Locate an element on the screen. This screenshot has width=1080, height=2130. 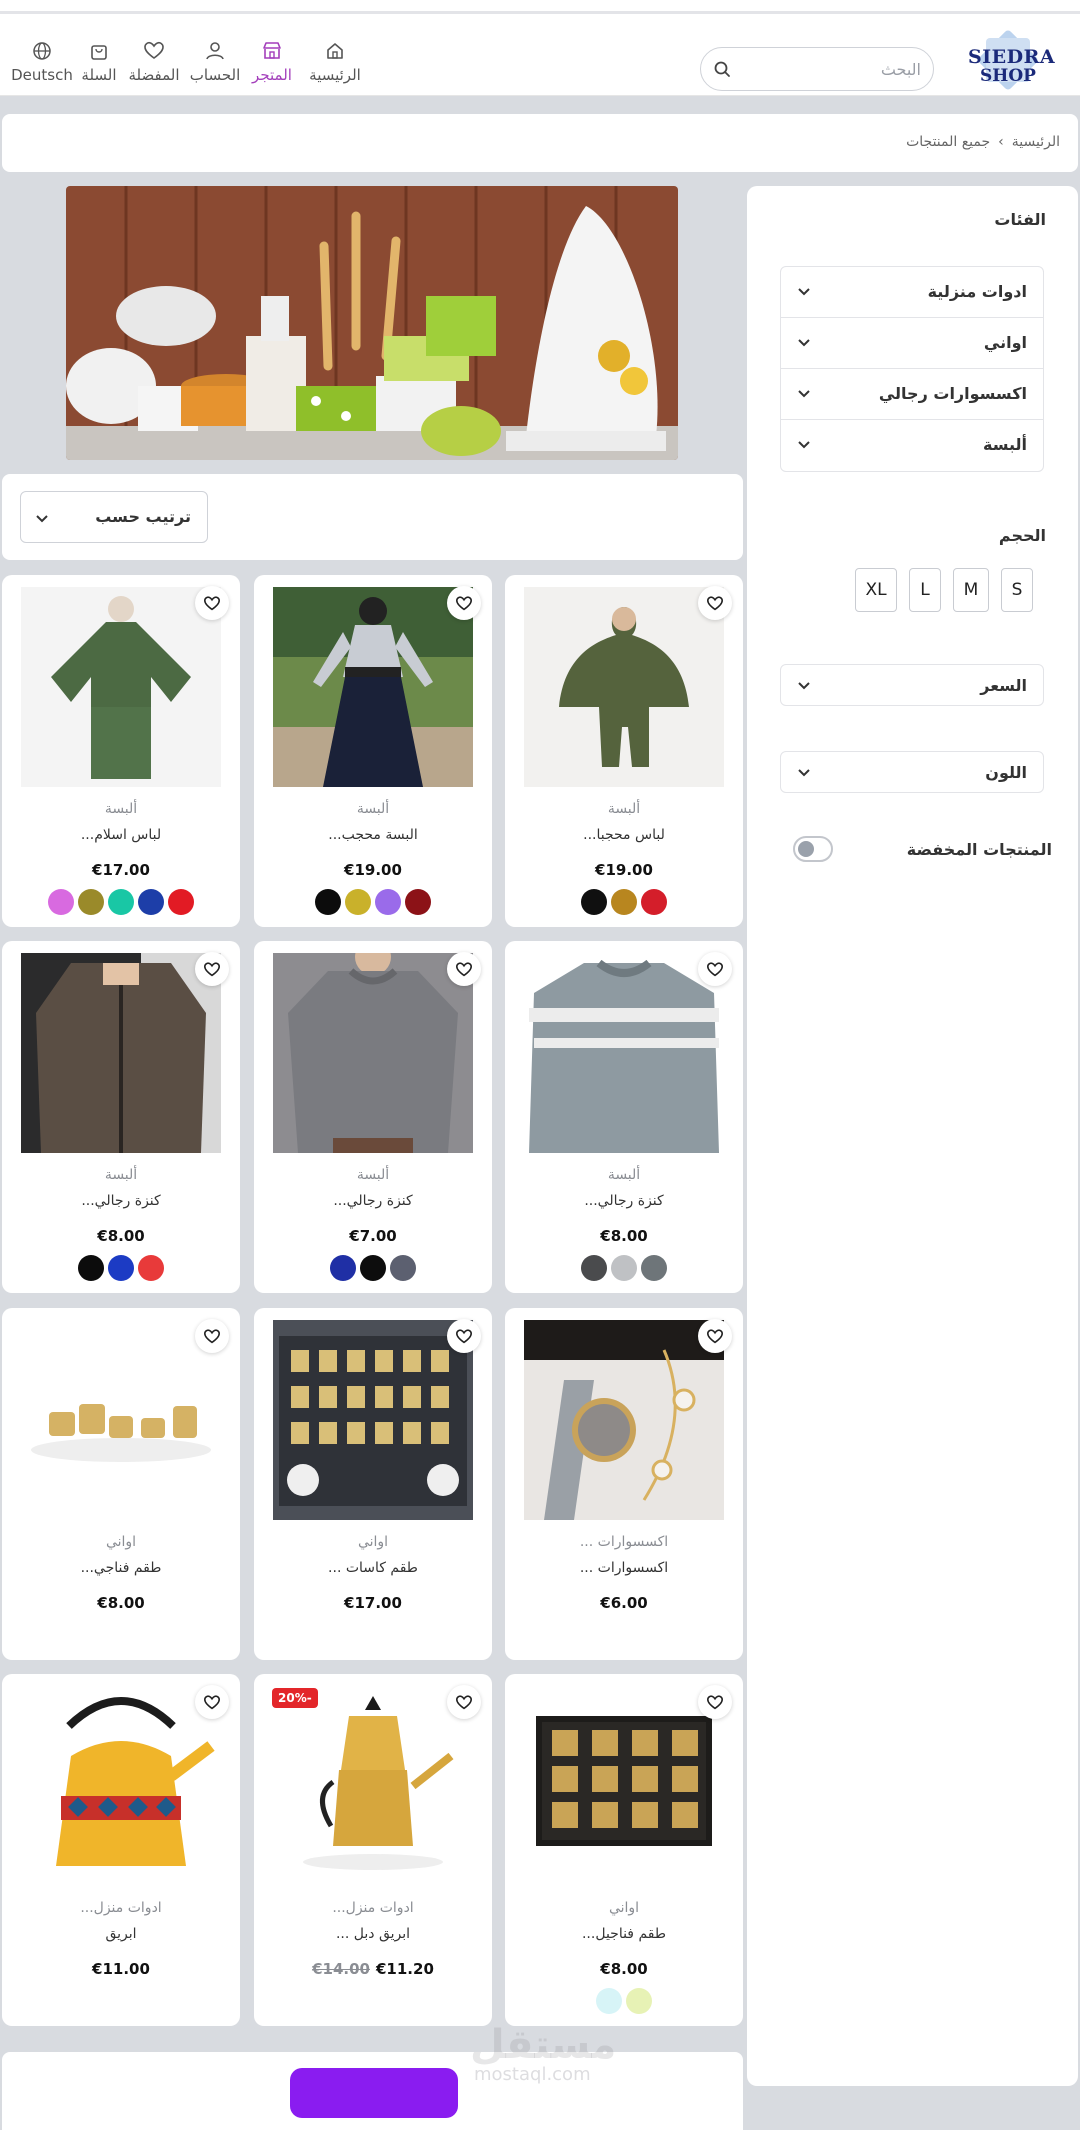
product-card: اواني طقم فناجي... €8.00 is located at coordinates (121, 1484).